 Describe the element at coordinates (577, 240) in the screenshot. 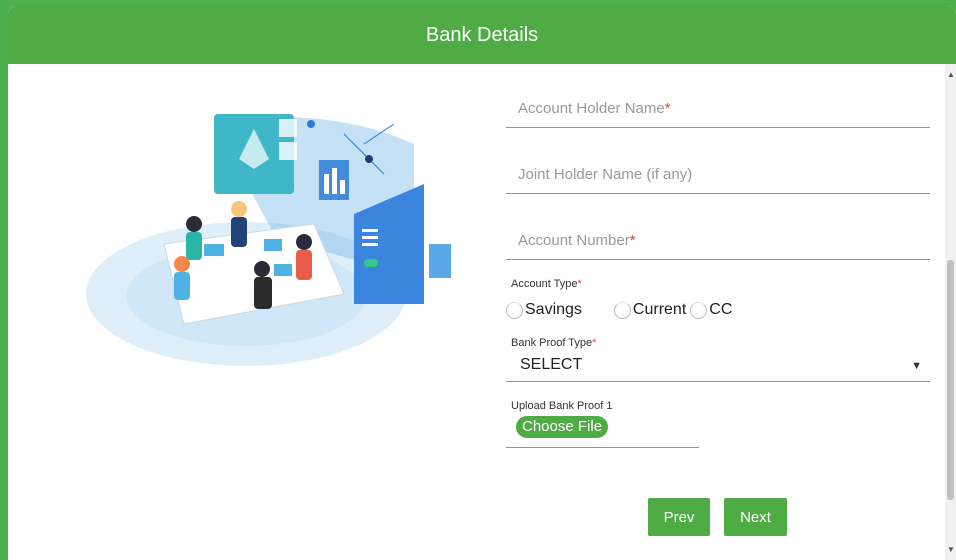

I see `account-number-placeholder: Account Number*` at that location.